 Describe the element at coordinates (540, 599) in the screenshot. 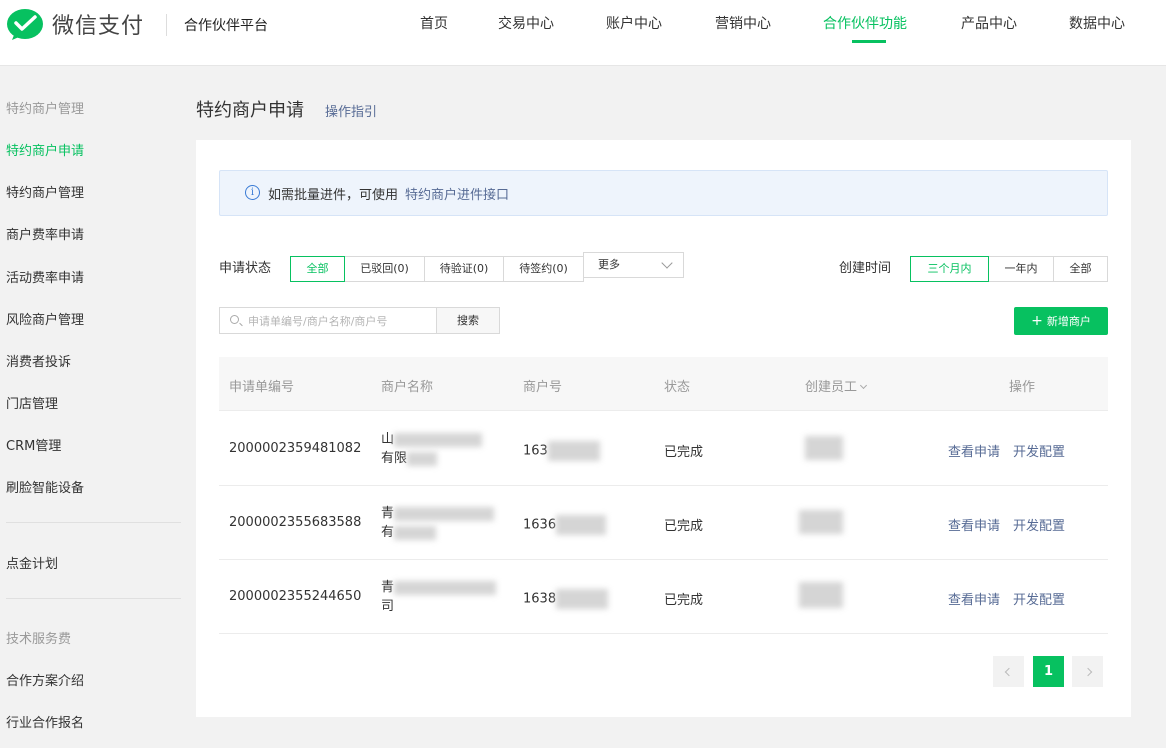

I see `merchant-id-prefix: 1638` at that location.